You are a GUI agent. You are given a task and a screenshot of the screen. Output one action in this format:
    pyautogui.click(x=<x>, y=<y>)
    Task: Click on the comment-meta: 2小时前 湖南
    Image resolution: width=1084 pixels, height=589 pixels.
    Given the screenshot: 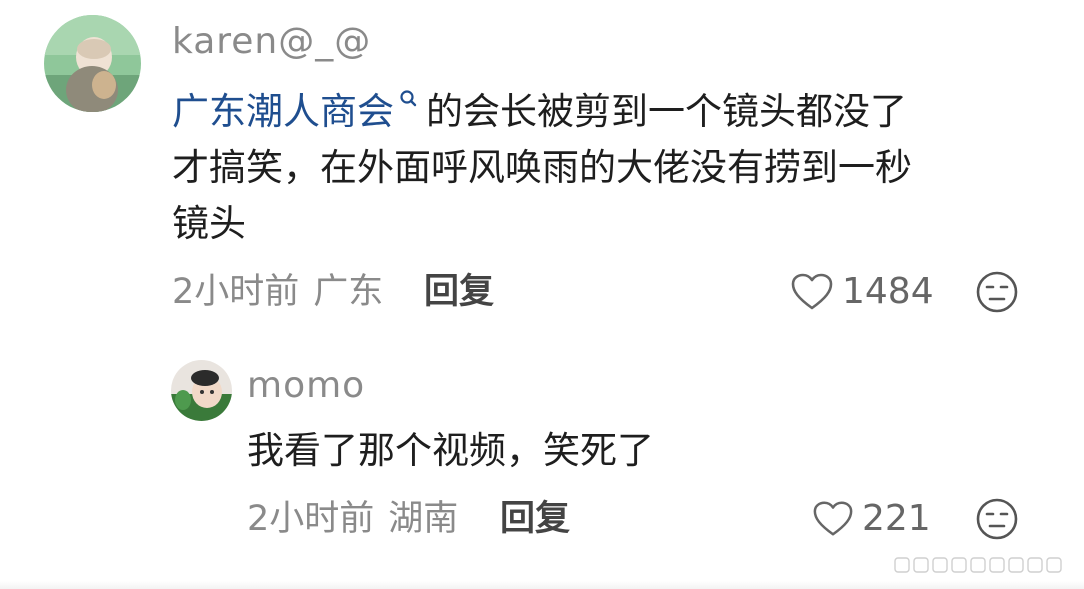 What is the action you would take?
    pyautogui.click(x=352, y=519)
    